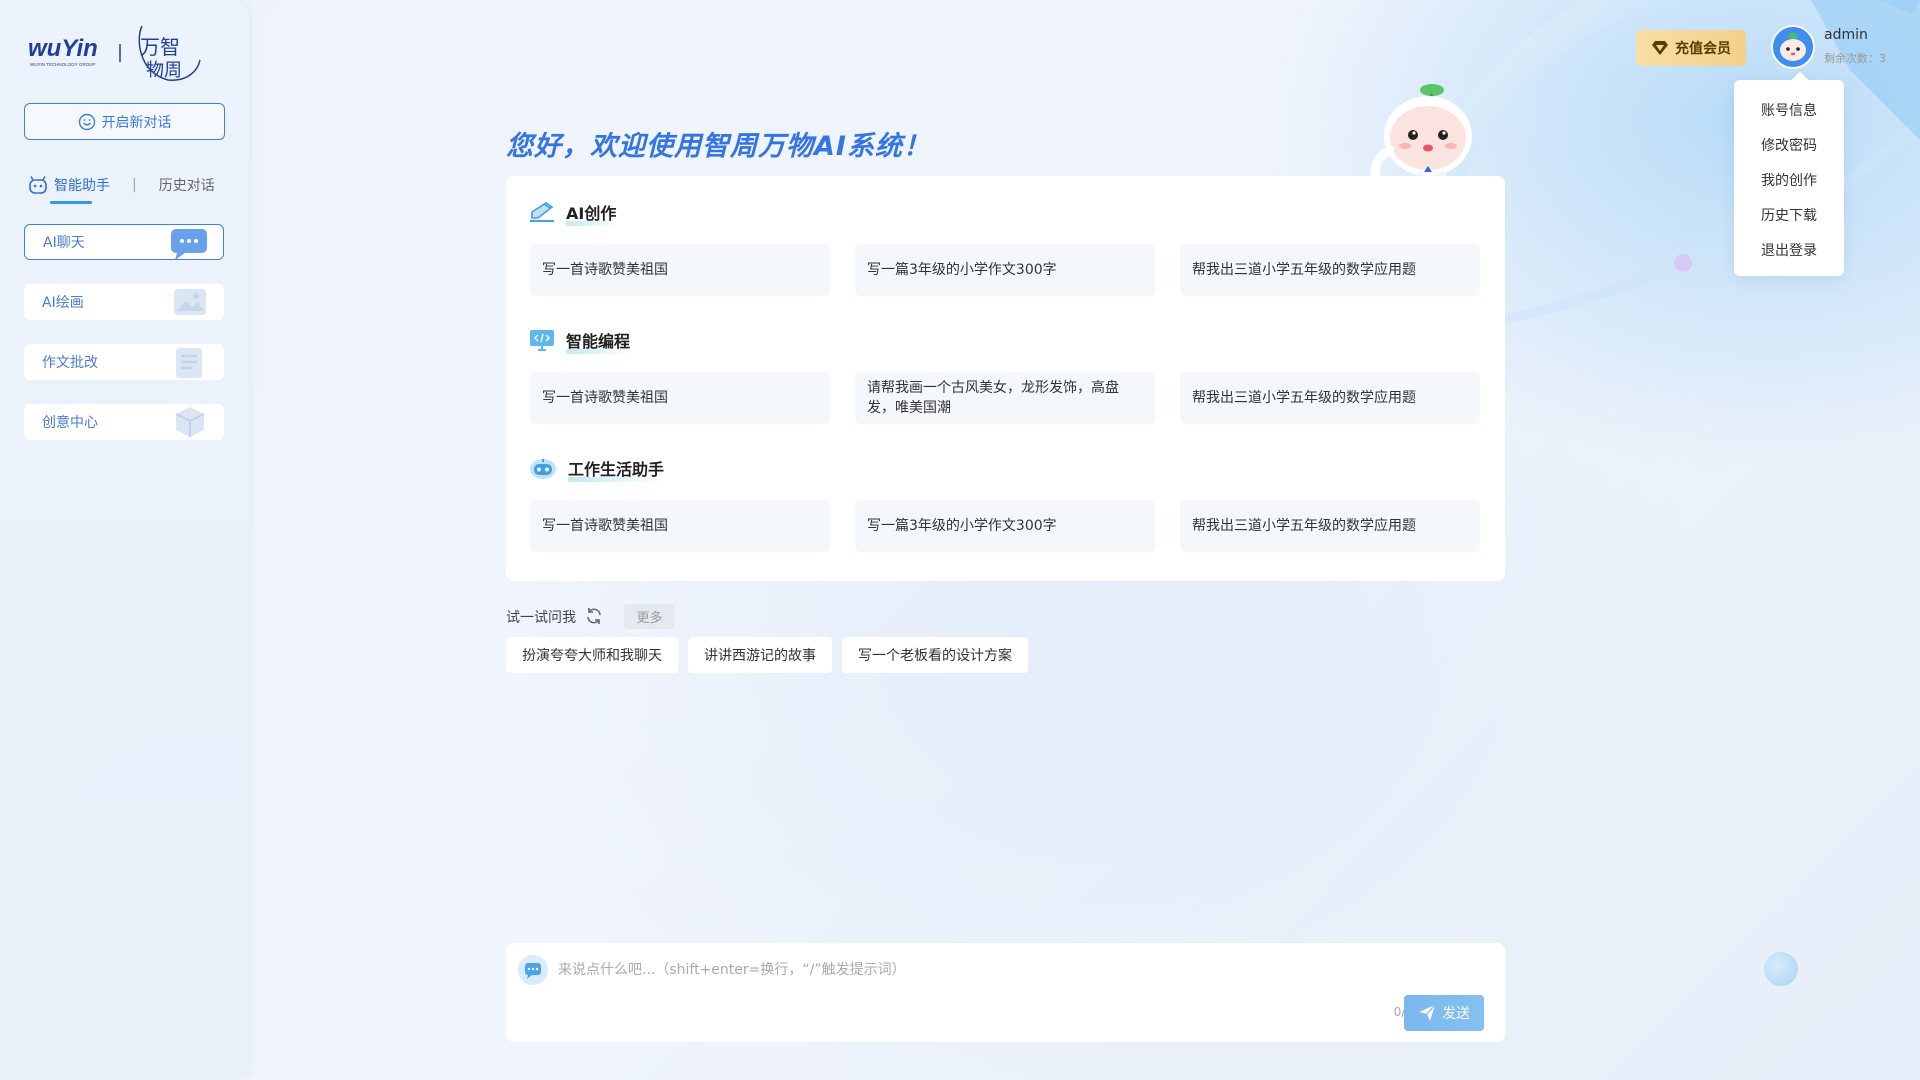  Describe the element at coordinates (533, 970) in the screenshot. I see `chat-input-icon` at that location.